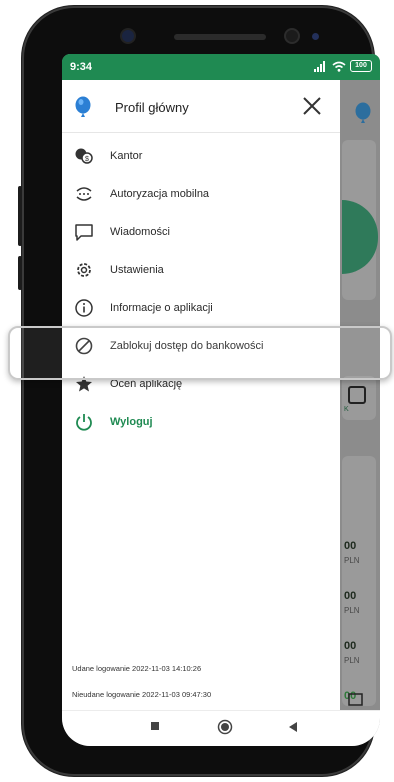 The height and width of the screenshot is (782, 394). What do you see at coordinates (126, 156) in the screenshot?
I see `menu-label: Kantor` at bounding box center [126, 156].